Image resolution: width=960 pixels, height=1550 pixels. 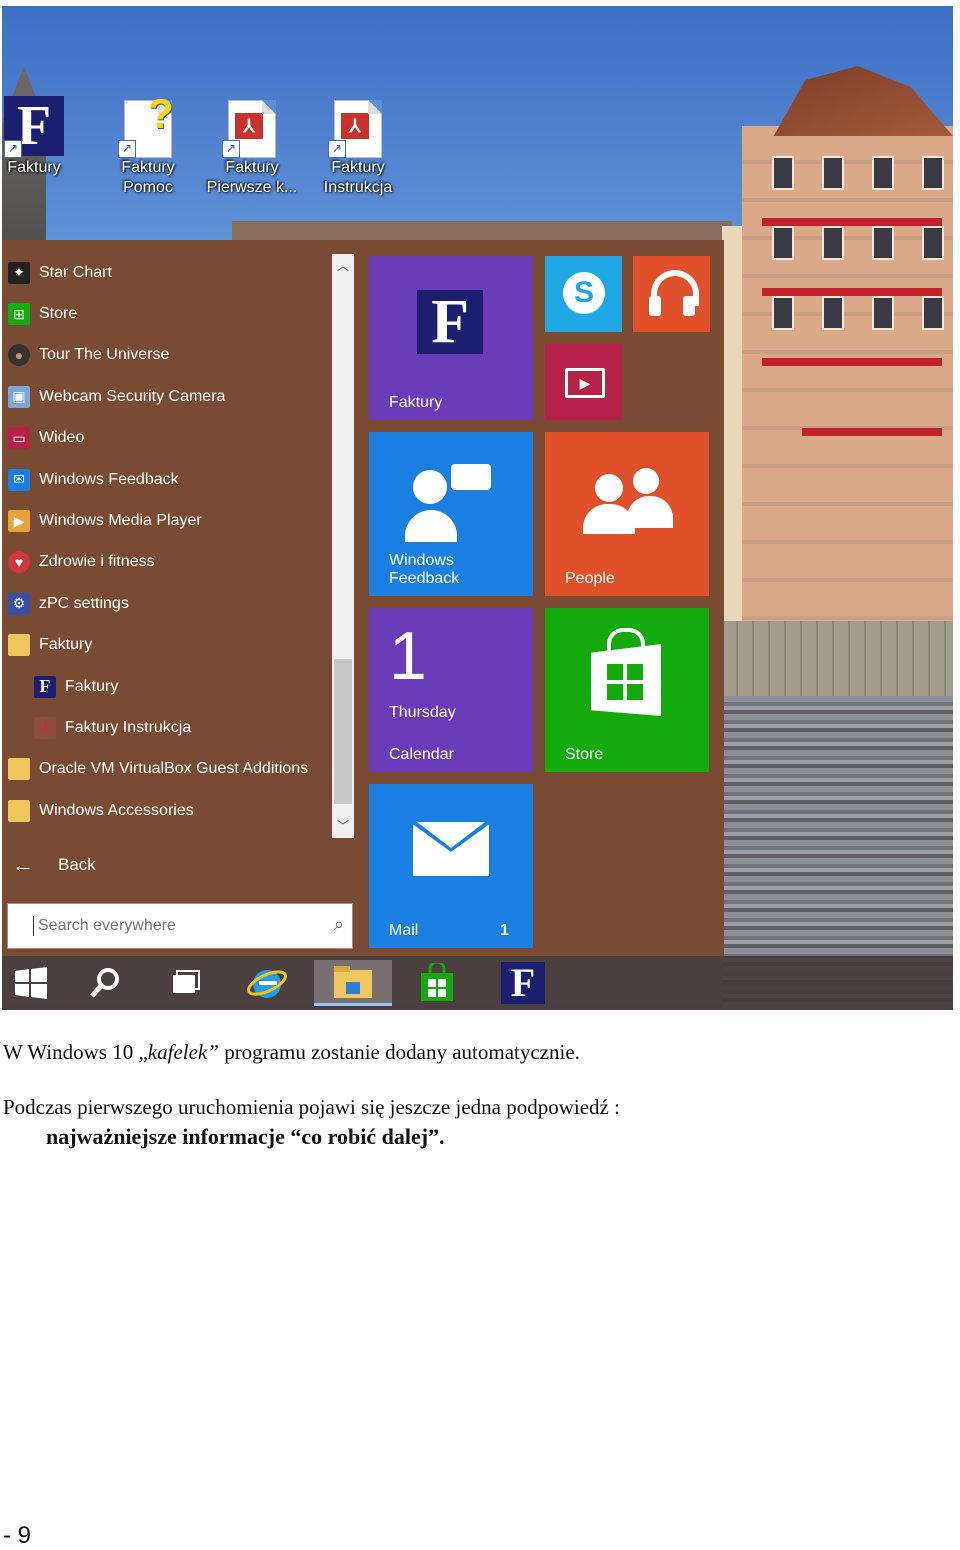 I want to click on media-player-icon: ▶, so click(x=19, y=521).